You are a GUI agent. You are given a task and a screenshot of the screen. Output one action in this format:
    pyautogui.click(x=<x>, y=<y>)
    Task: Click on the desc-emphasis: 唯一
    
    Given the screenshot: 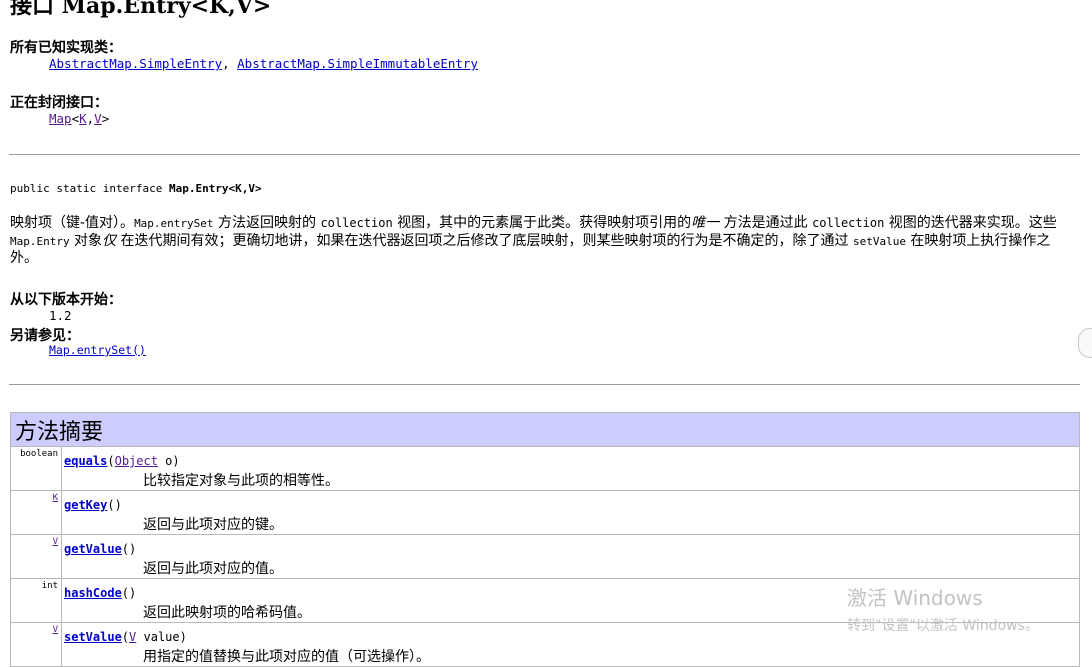 What is the action you would take?
    pyautogui.click(x=705, y=223)
    